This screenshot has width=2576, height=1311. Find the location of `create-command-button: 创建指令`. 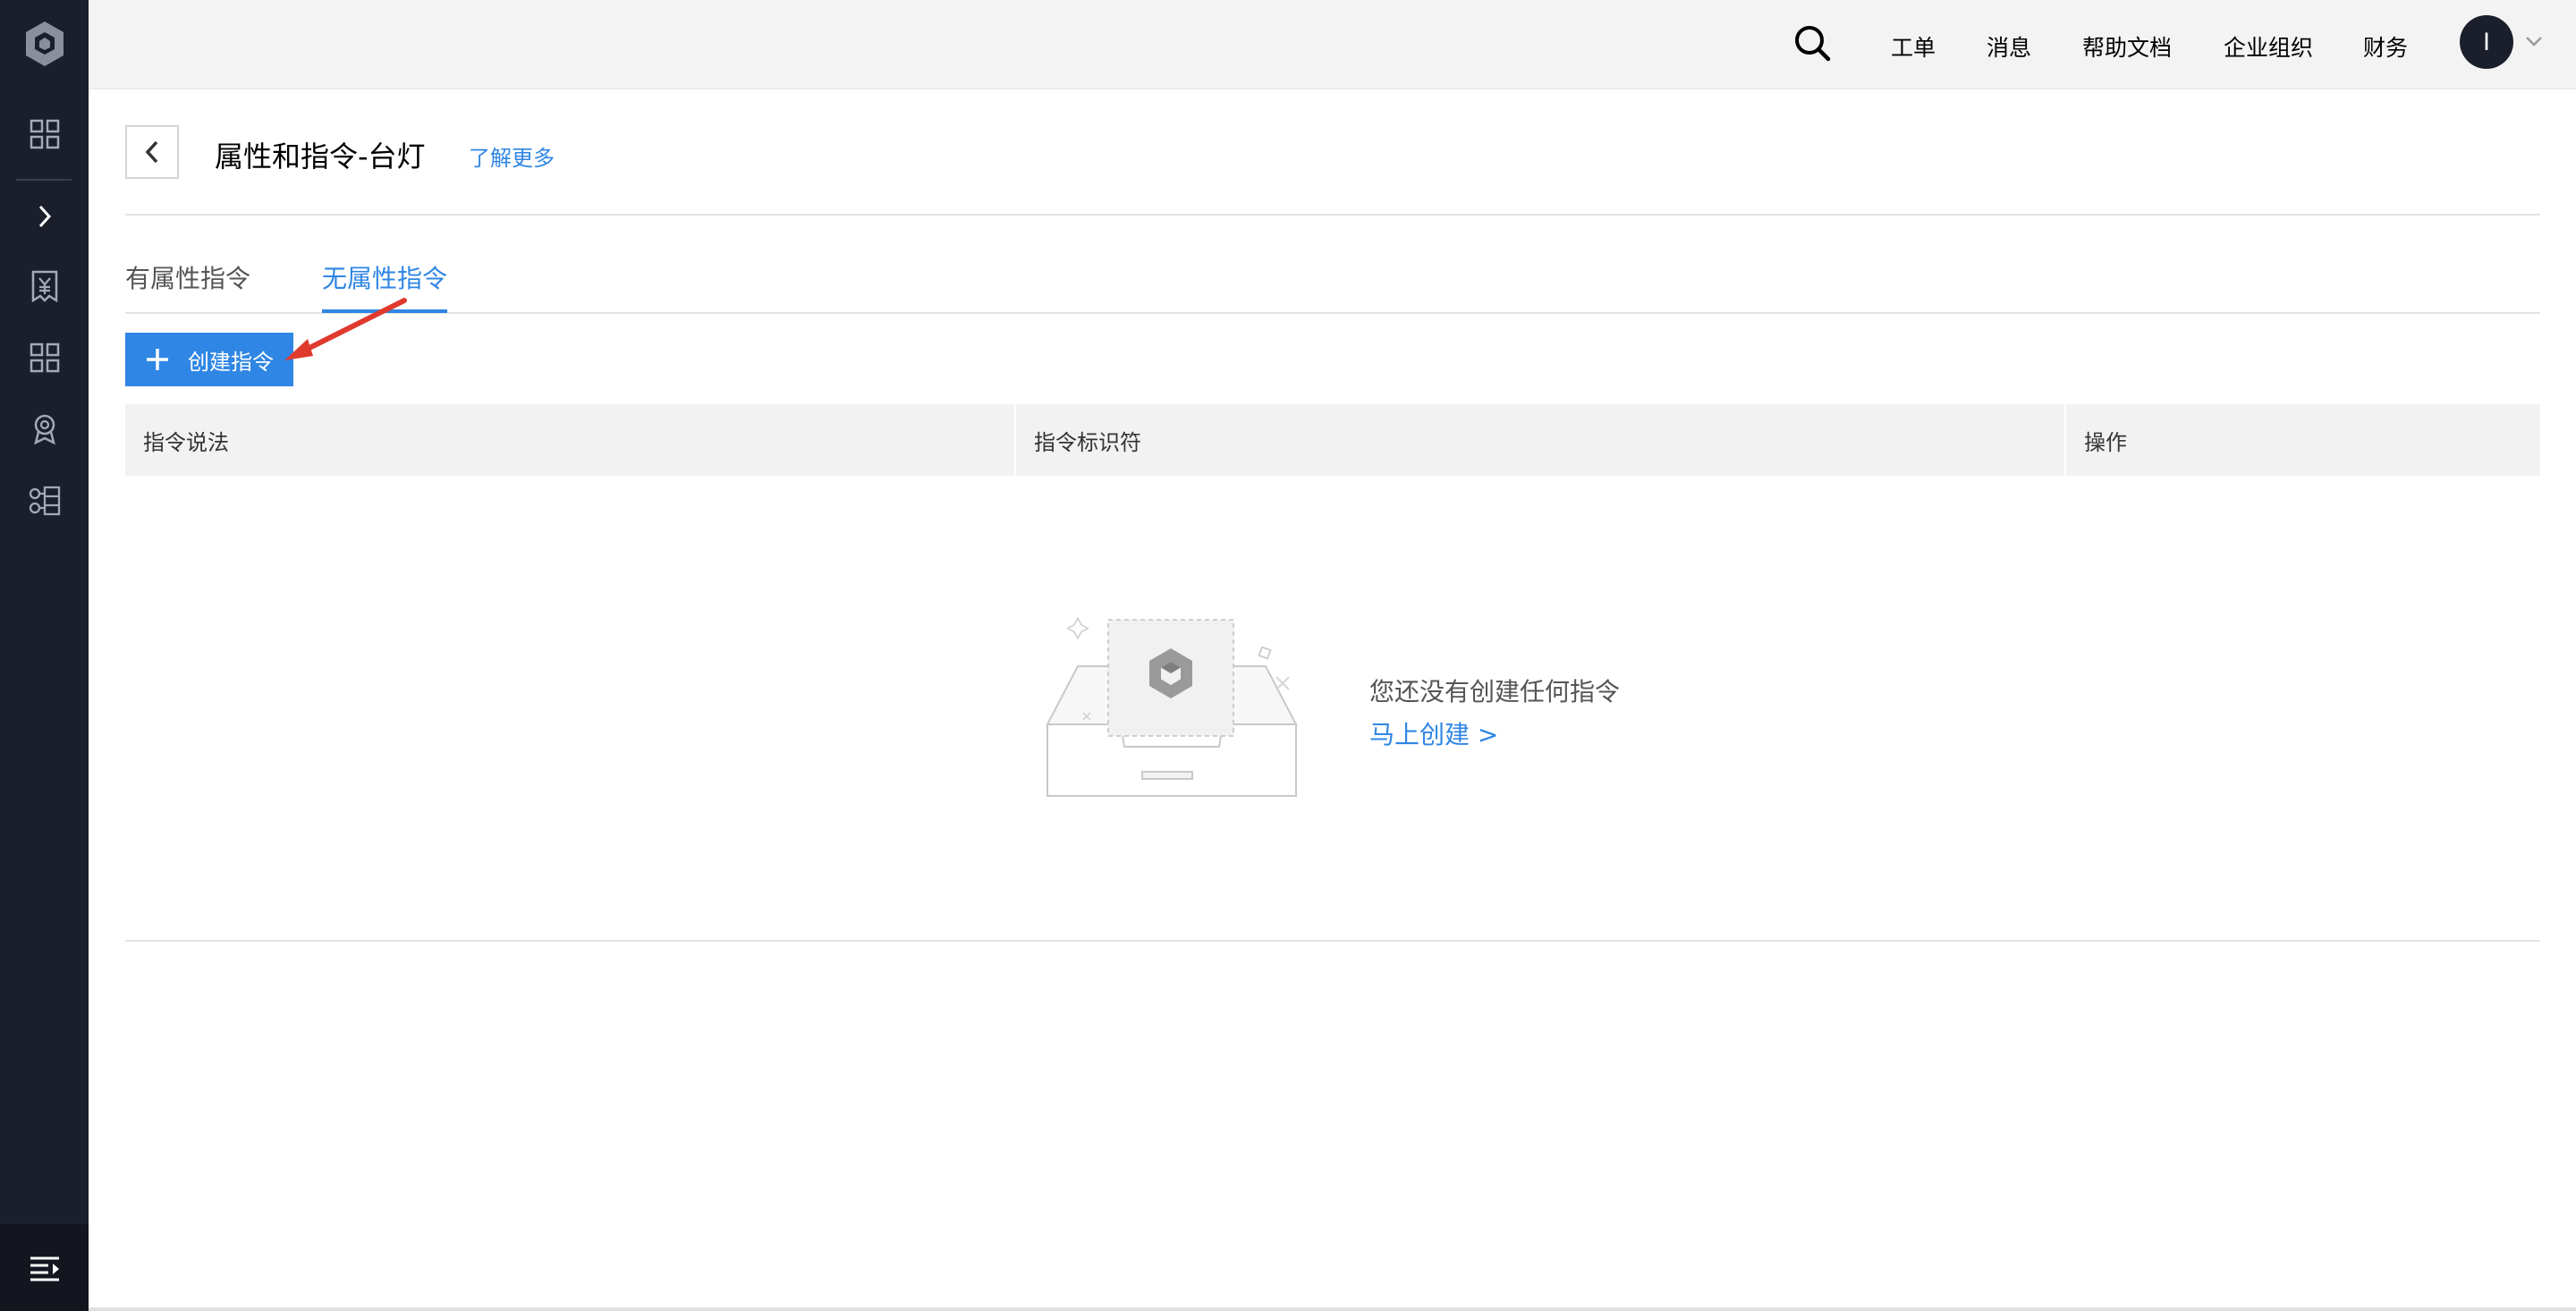

create-command-button: 创建指令 is located at coordinates (209, 359).